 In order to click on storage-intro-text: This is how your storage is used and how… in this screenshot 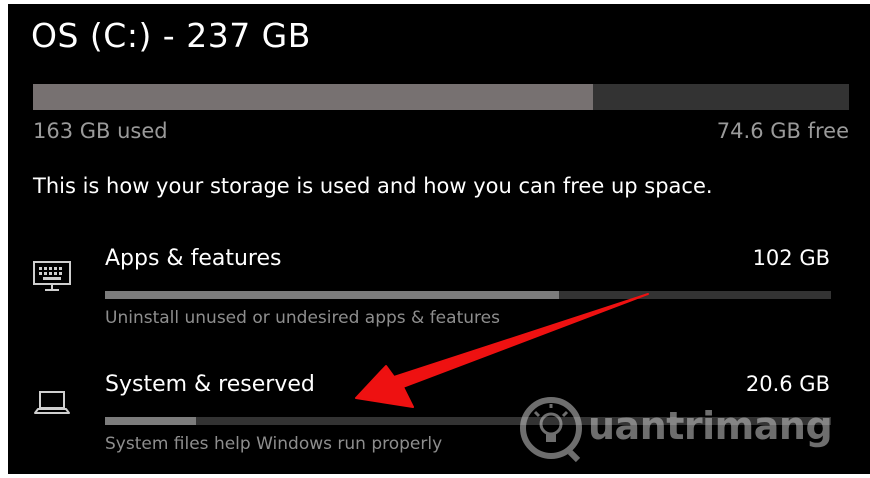, I will do `click(373, 186)`.